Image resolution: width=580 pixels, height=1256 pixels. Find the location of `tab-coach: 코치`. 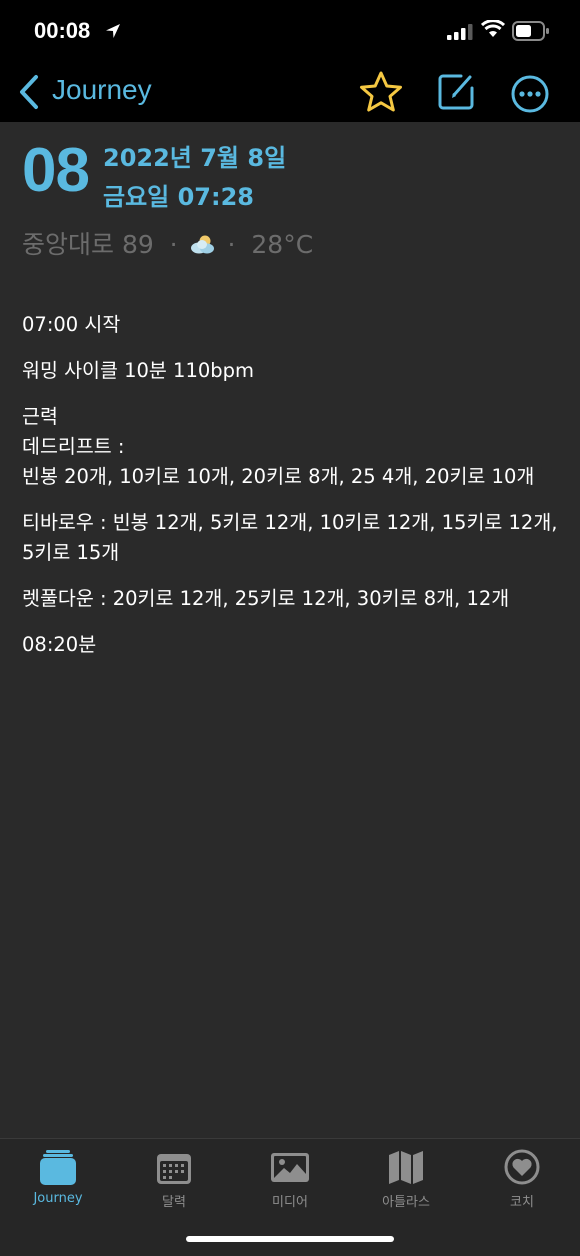

tab-coach: 코치 is located at coordinates (522, 1182).